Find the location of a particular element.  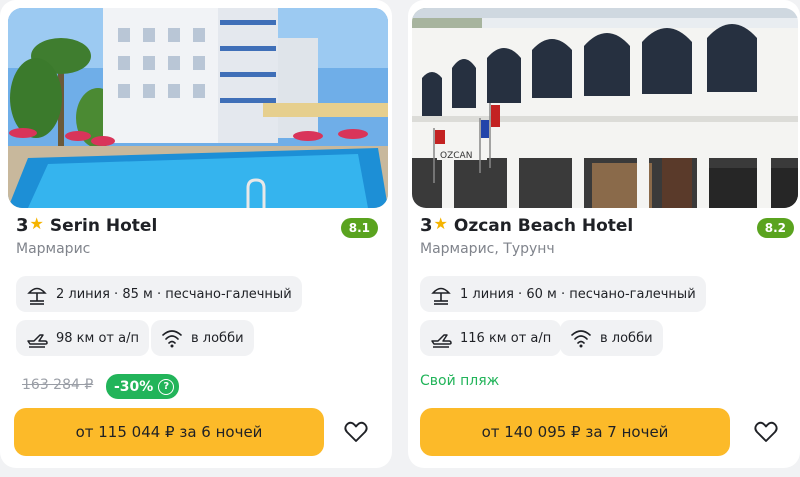

hotel-title: 3 ★ Ozcan Beach Hotel is located at coordinates (526, 225).